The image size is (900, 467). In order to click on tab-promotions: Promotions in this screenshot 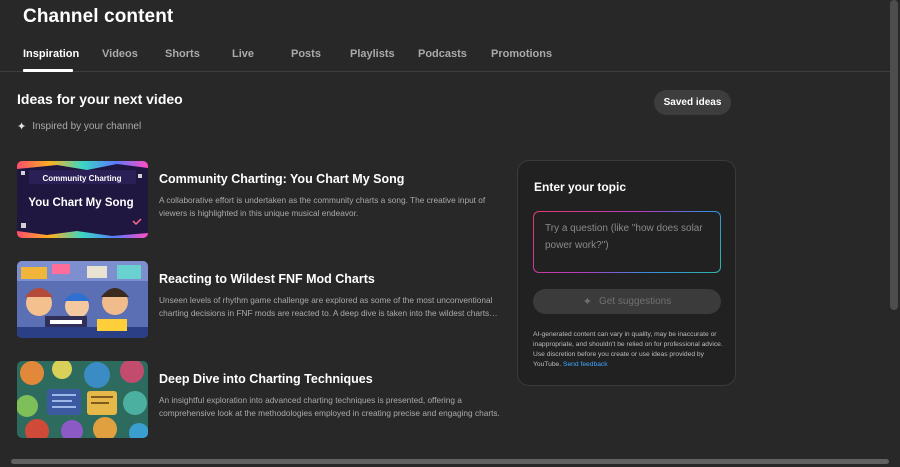, I will do `click(521, 54)`.